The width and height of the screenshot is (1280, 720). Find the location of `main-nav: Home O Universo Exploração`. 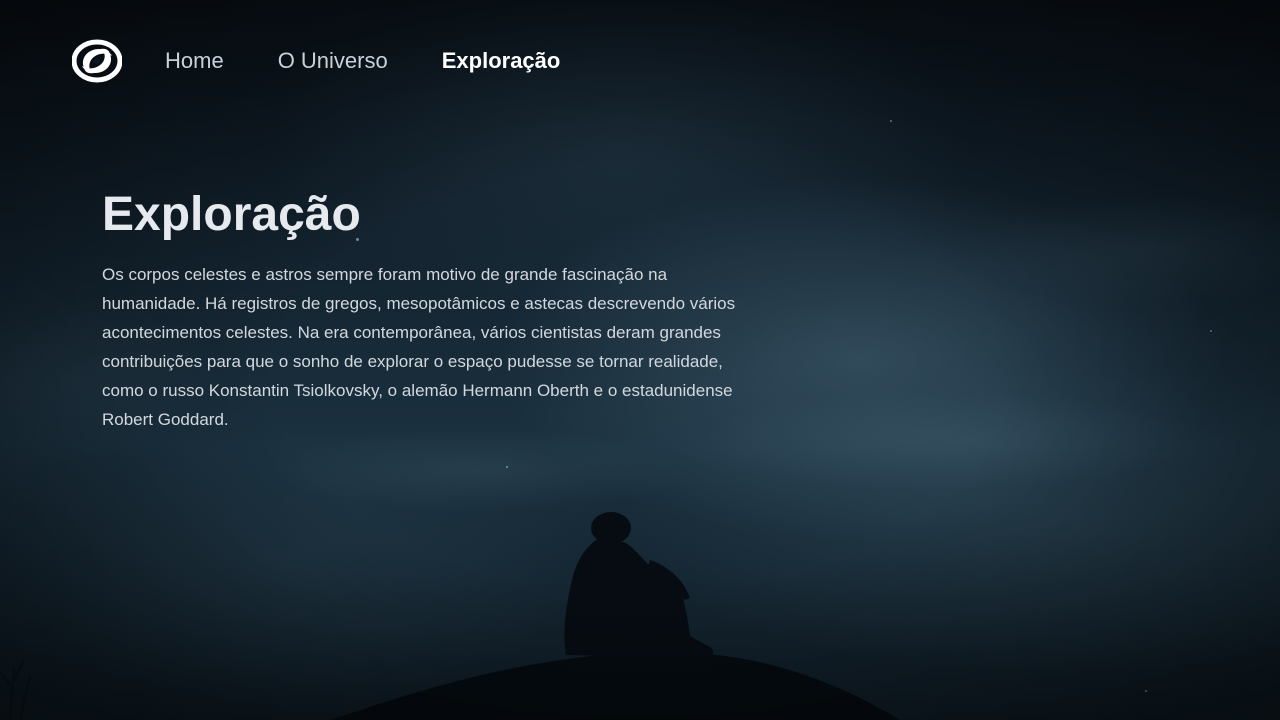

main-nav: Home O Universo Exploração is located at coordinates (343, 61).